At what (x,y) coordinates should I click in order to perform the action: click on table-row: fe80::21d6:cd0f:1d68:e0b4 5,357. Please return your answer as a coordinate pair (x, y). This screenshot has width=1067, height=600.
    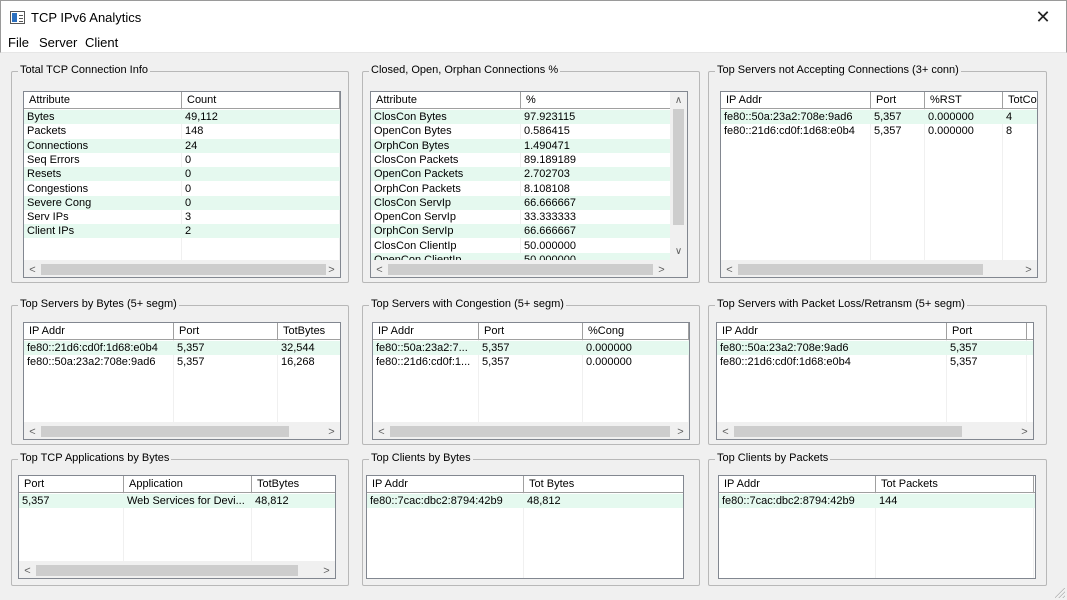
    Looking at the image, I should click on (875, 362).